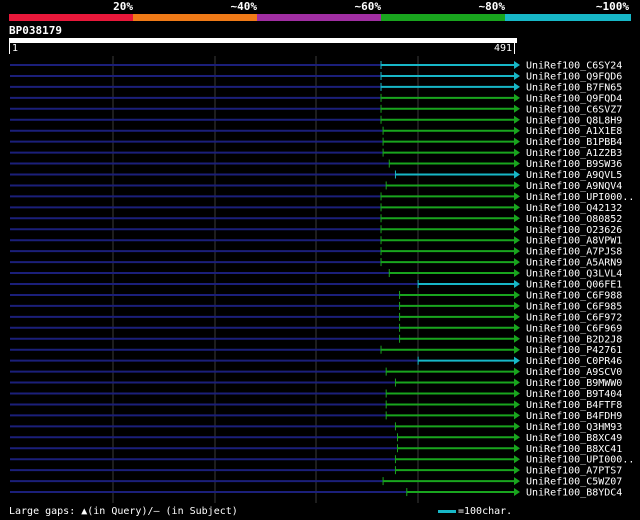 This screenshot has width=640, height=520. I want to click on hit-label: UniRef100_Q3HM93, so click(574, 427).